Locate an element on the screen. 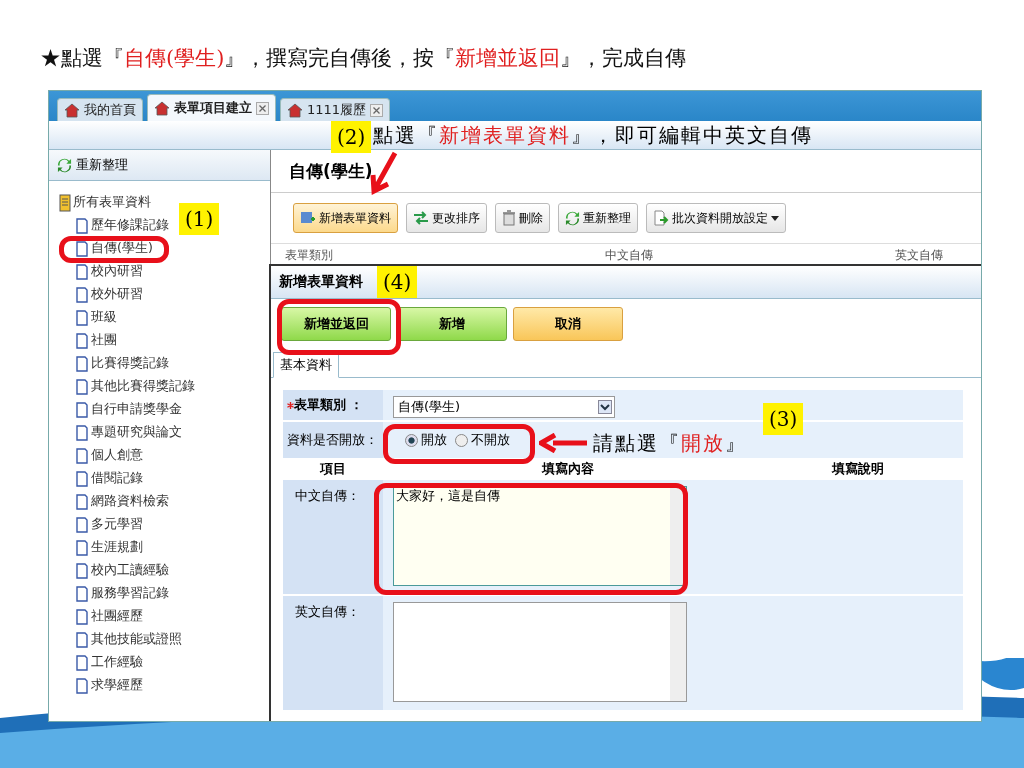 The width and height of the screenshot is (1024, 768). category-select: 自傳(學生) is located at coordinates (504, 407).